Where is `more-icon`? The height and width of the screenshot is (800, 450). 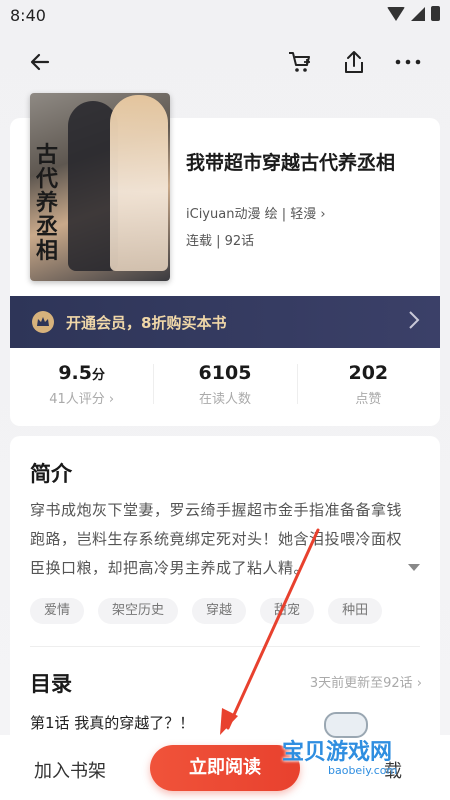 more-icon is located at coordinates (408, 62).